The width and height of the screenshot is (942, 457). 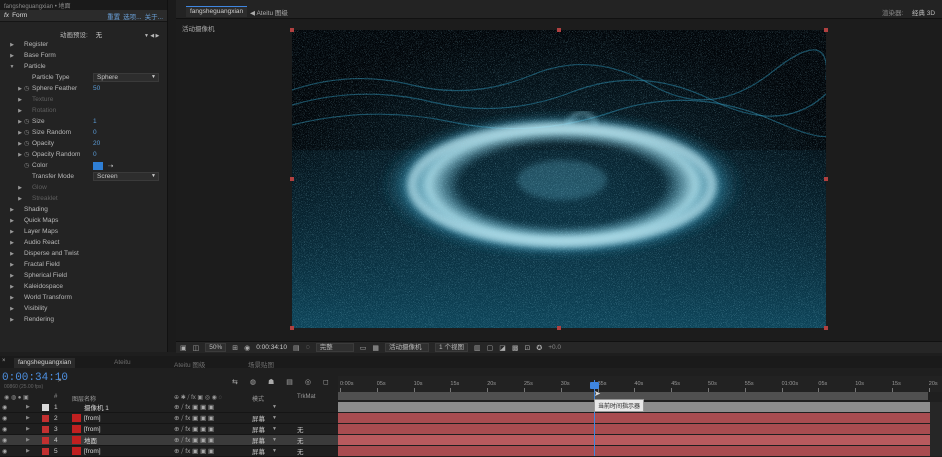 What do you see at coordinates (308, 382) in the screenshot?
I see `motion-blur-icon: ◎` at bounding box center [308, 382].